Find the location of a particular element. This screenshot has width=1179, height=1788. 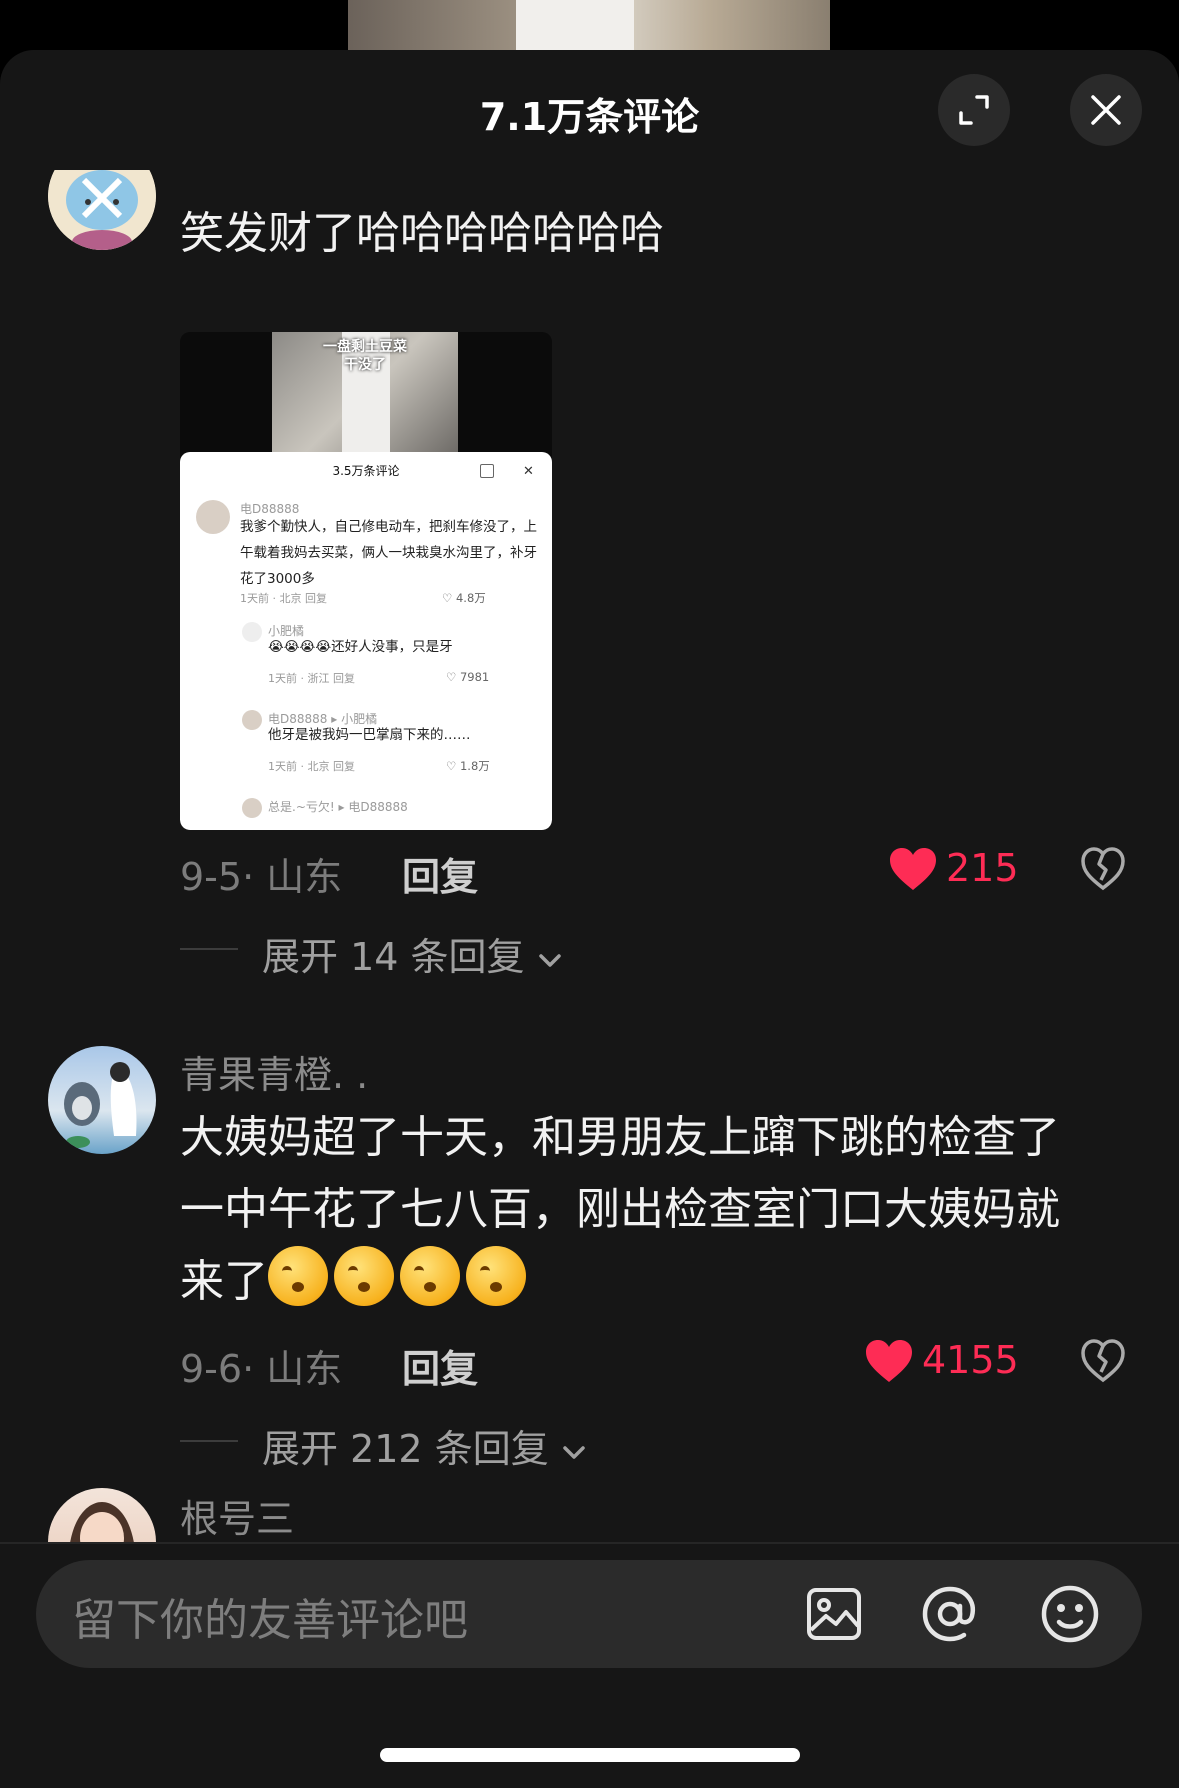

comment-input: 留下你的友善评论吧 is located at coordinates (270, 1616).